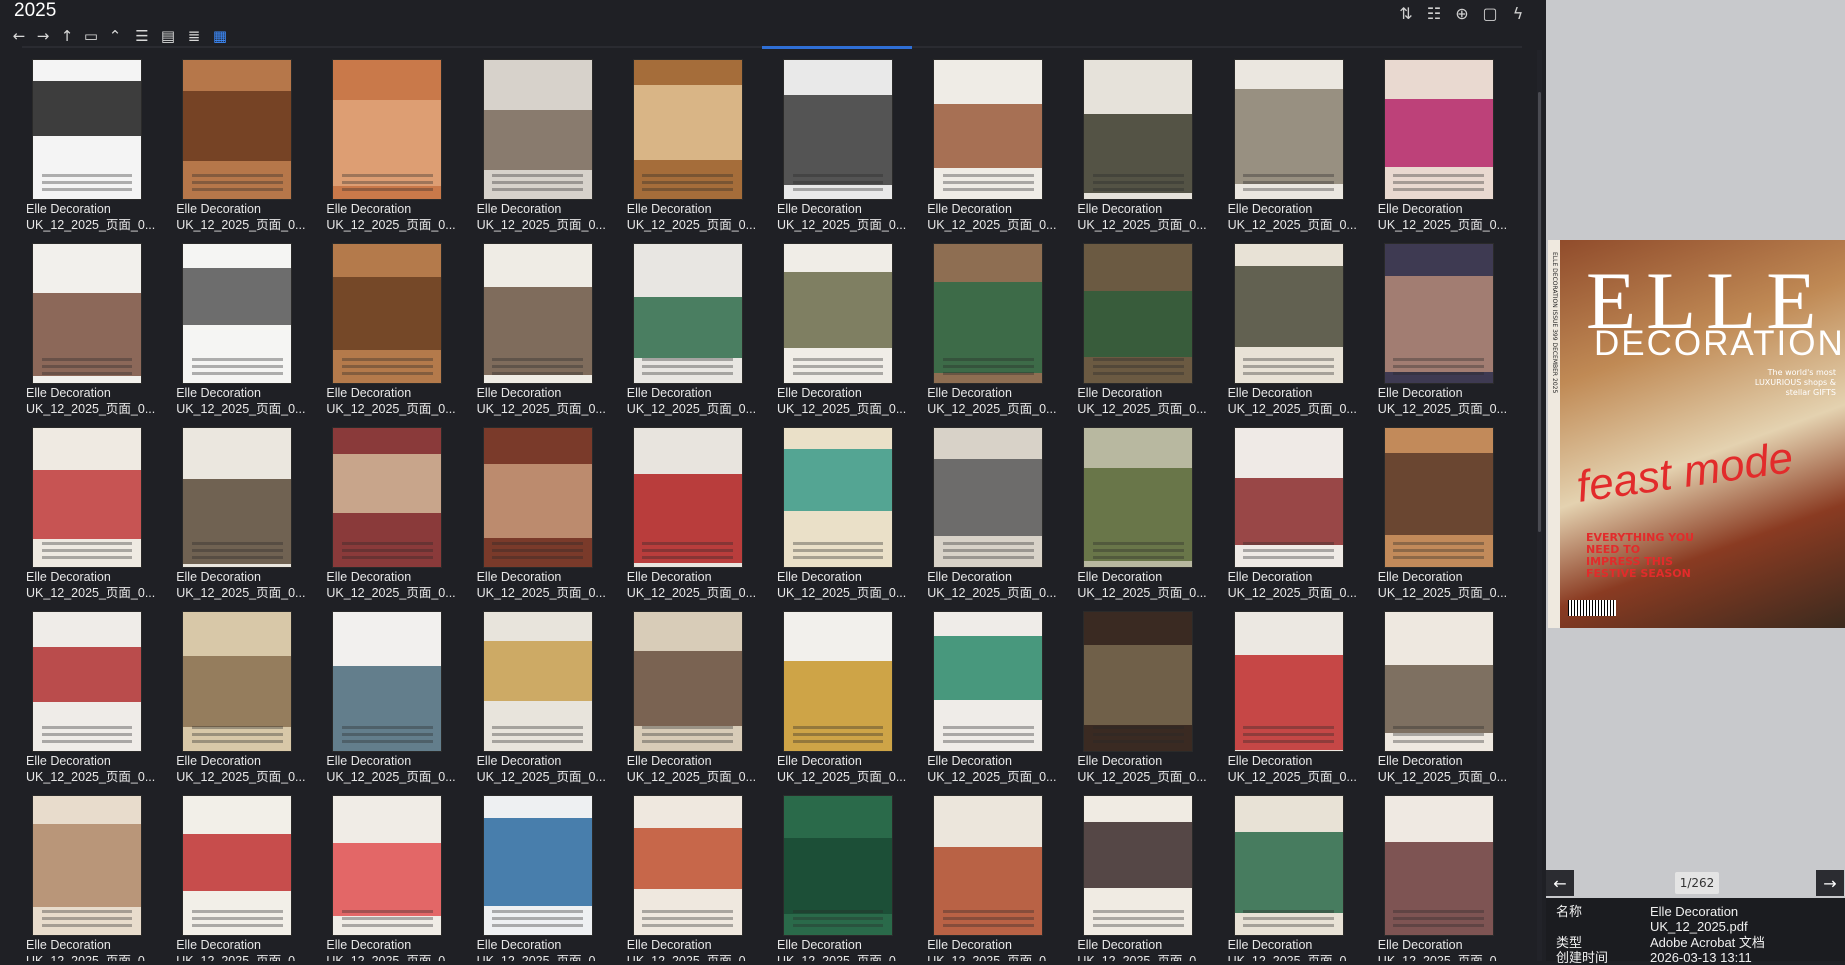 The width and height of the screenshot is (1845, 965). I want to click on nav-bar: ← → ↑ ▭ ⌃ ☰ ▤ ≣ ▦, so click(120, 36).